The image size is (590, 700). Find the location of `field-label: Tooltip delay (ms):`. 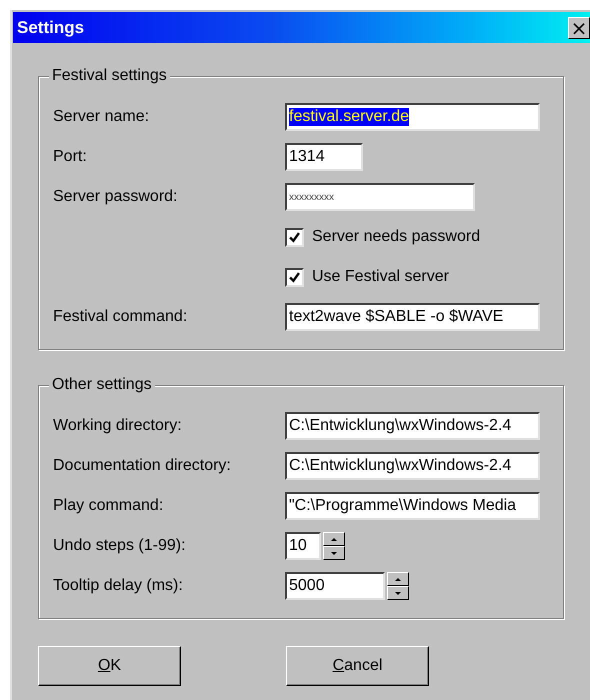

field-label: Tooltip delay (ms): is located at coordinates (118, 586).